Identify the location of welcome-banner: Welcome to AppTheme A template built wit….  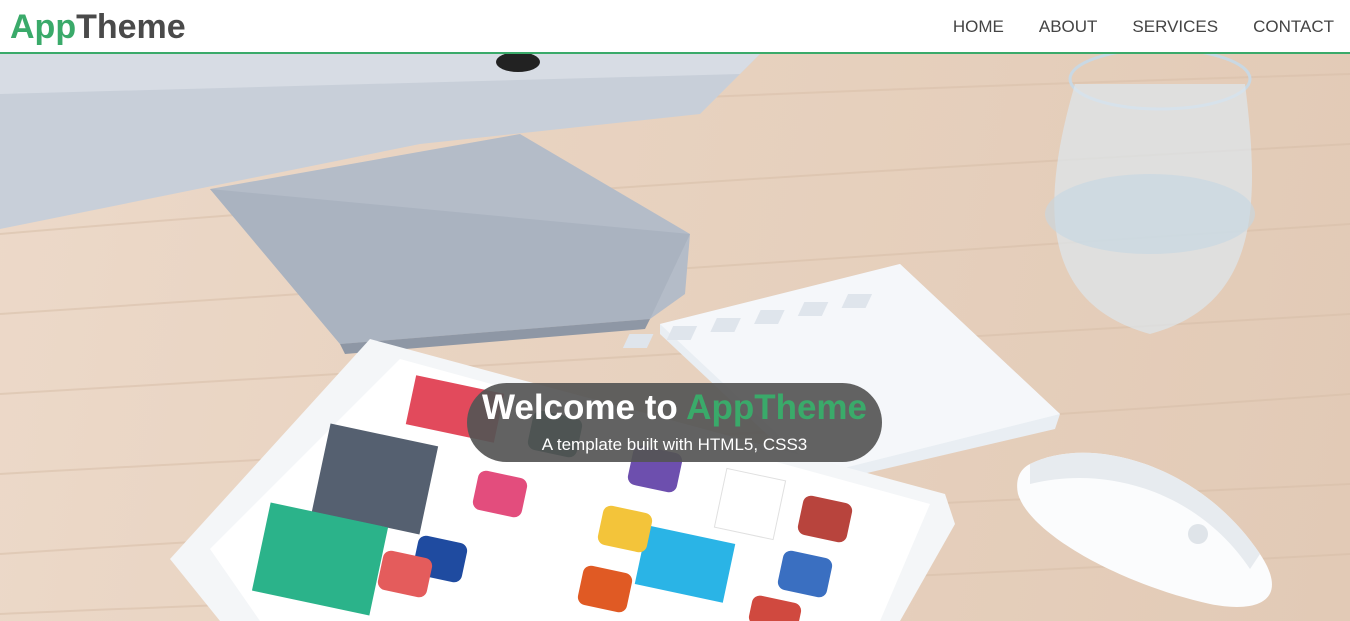
(674, 422).